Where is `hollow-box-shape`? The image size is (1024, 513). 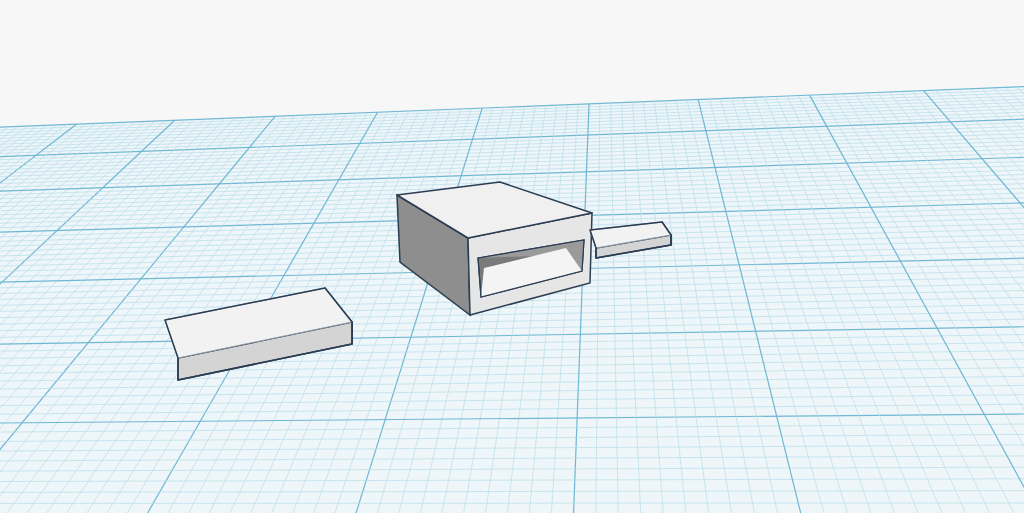 hollow-box-shape is located at coordinates (494, 249).